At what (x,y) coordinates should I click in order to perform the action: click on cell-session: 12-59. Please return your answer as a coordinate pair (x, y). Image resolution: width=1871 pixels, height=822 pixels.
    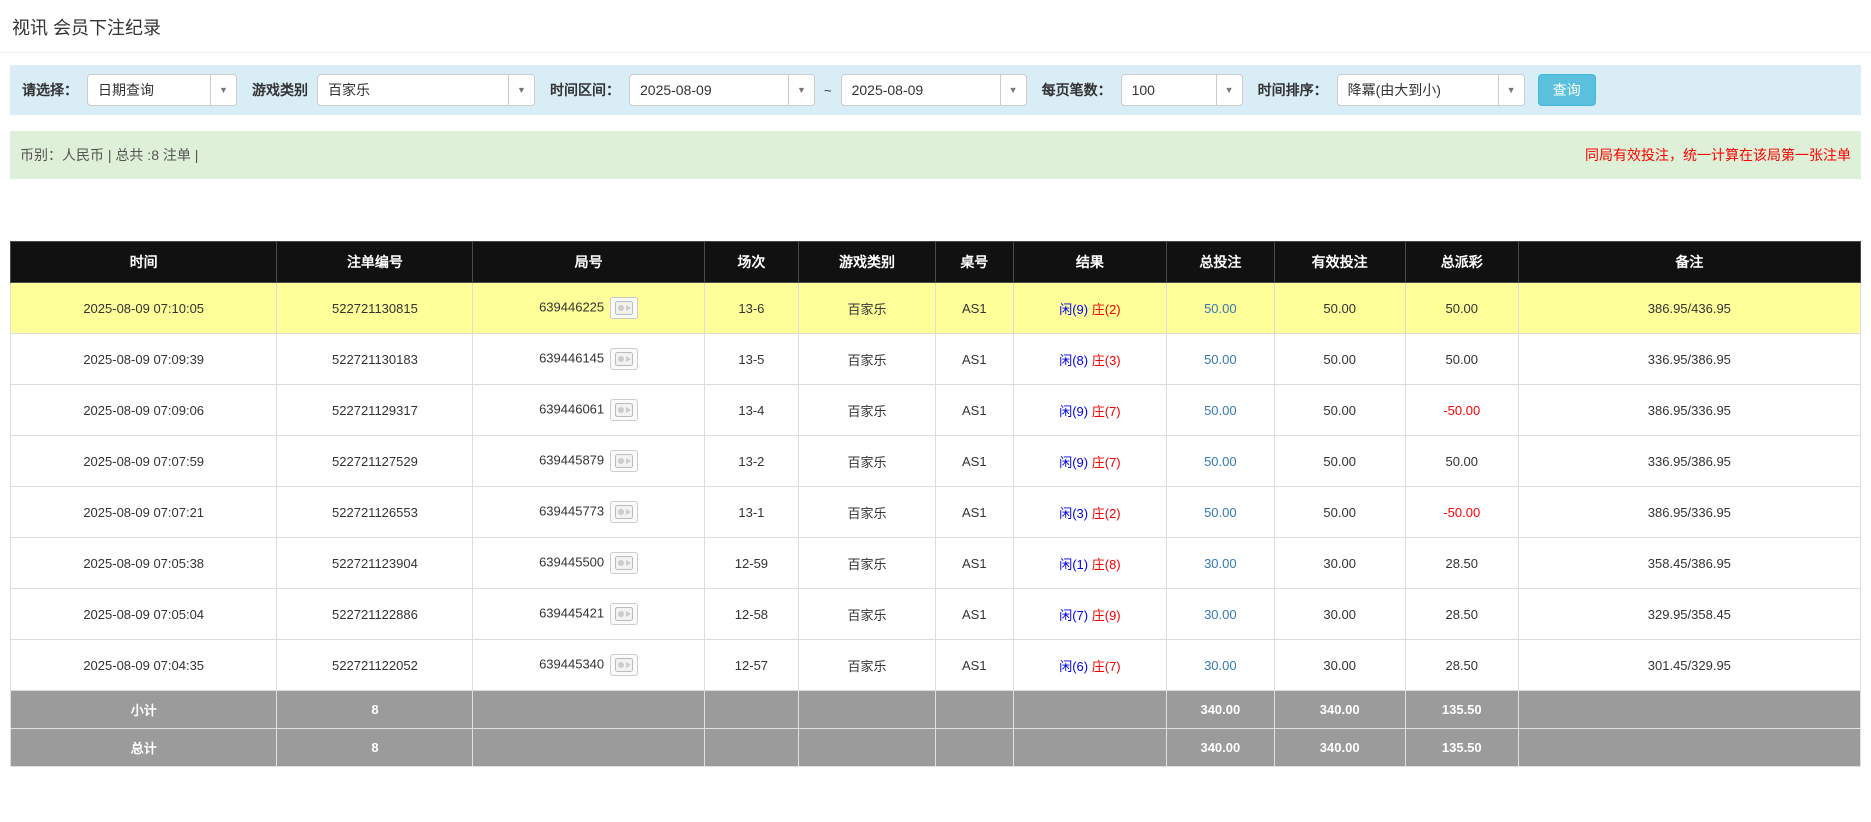
    Looking at the image, I should click on (751, 563).